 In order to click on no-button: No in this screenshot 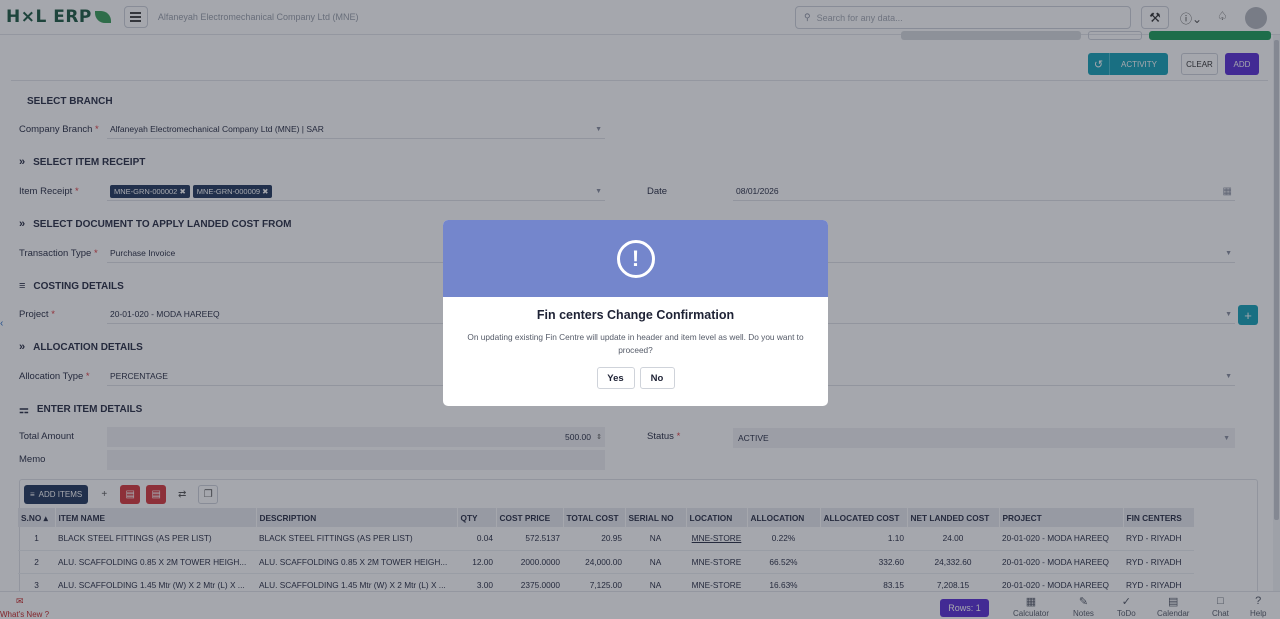, I will do `click(657, 378)`.